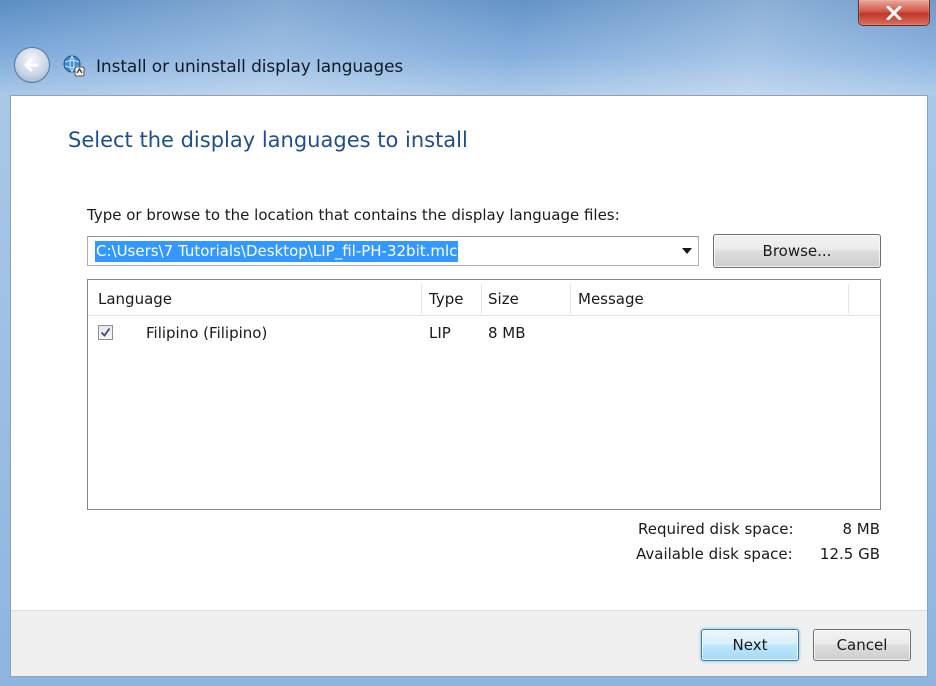 The height and width of the screenshot is (686, 936). I want to click on back-arrow-icon, so click(31, 65).